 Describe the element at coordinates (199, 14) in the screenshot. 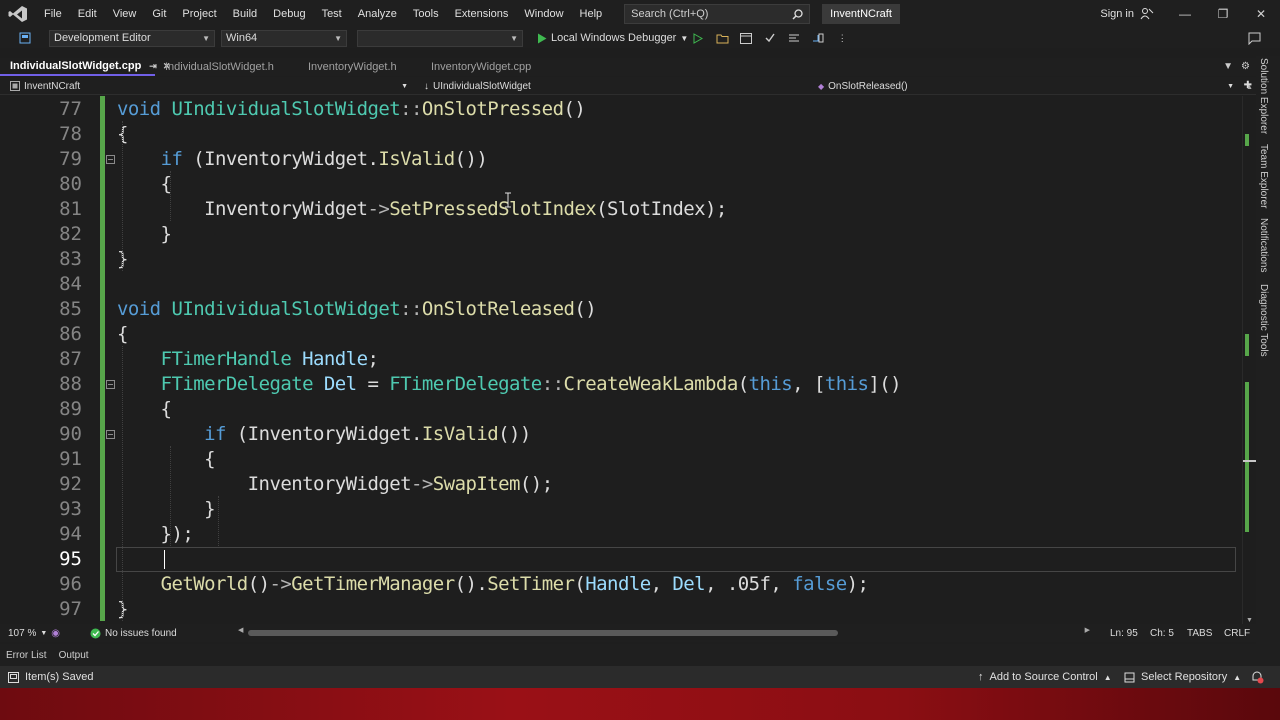

I see `menu-item-project: Project` at that location.